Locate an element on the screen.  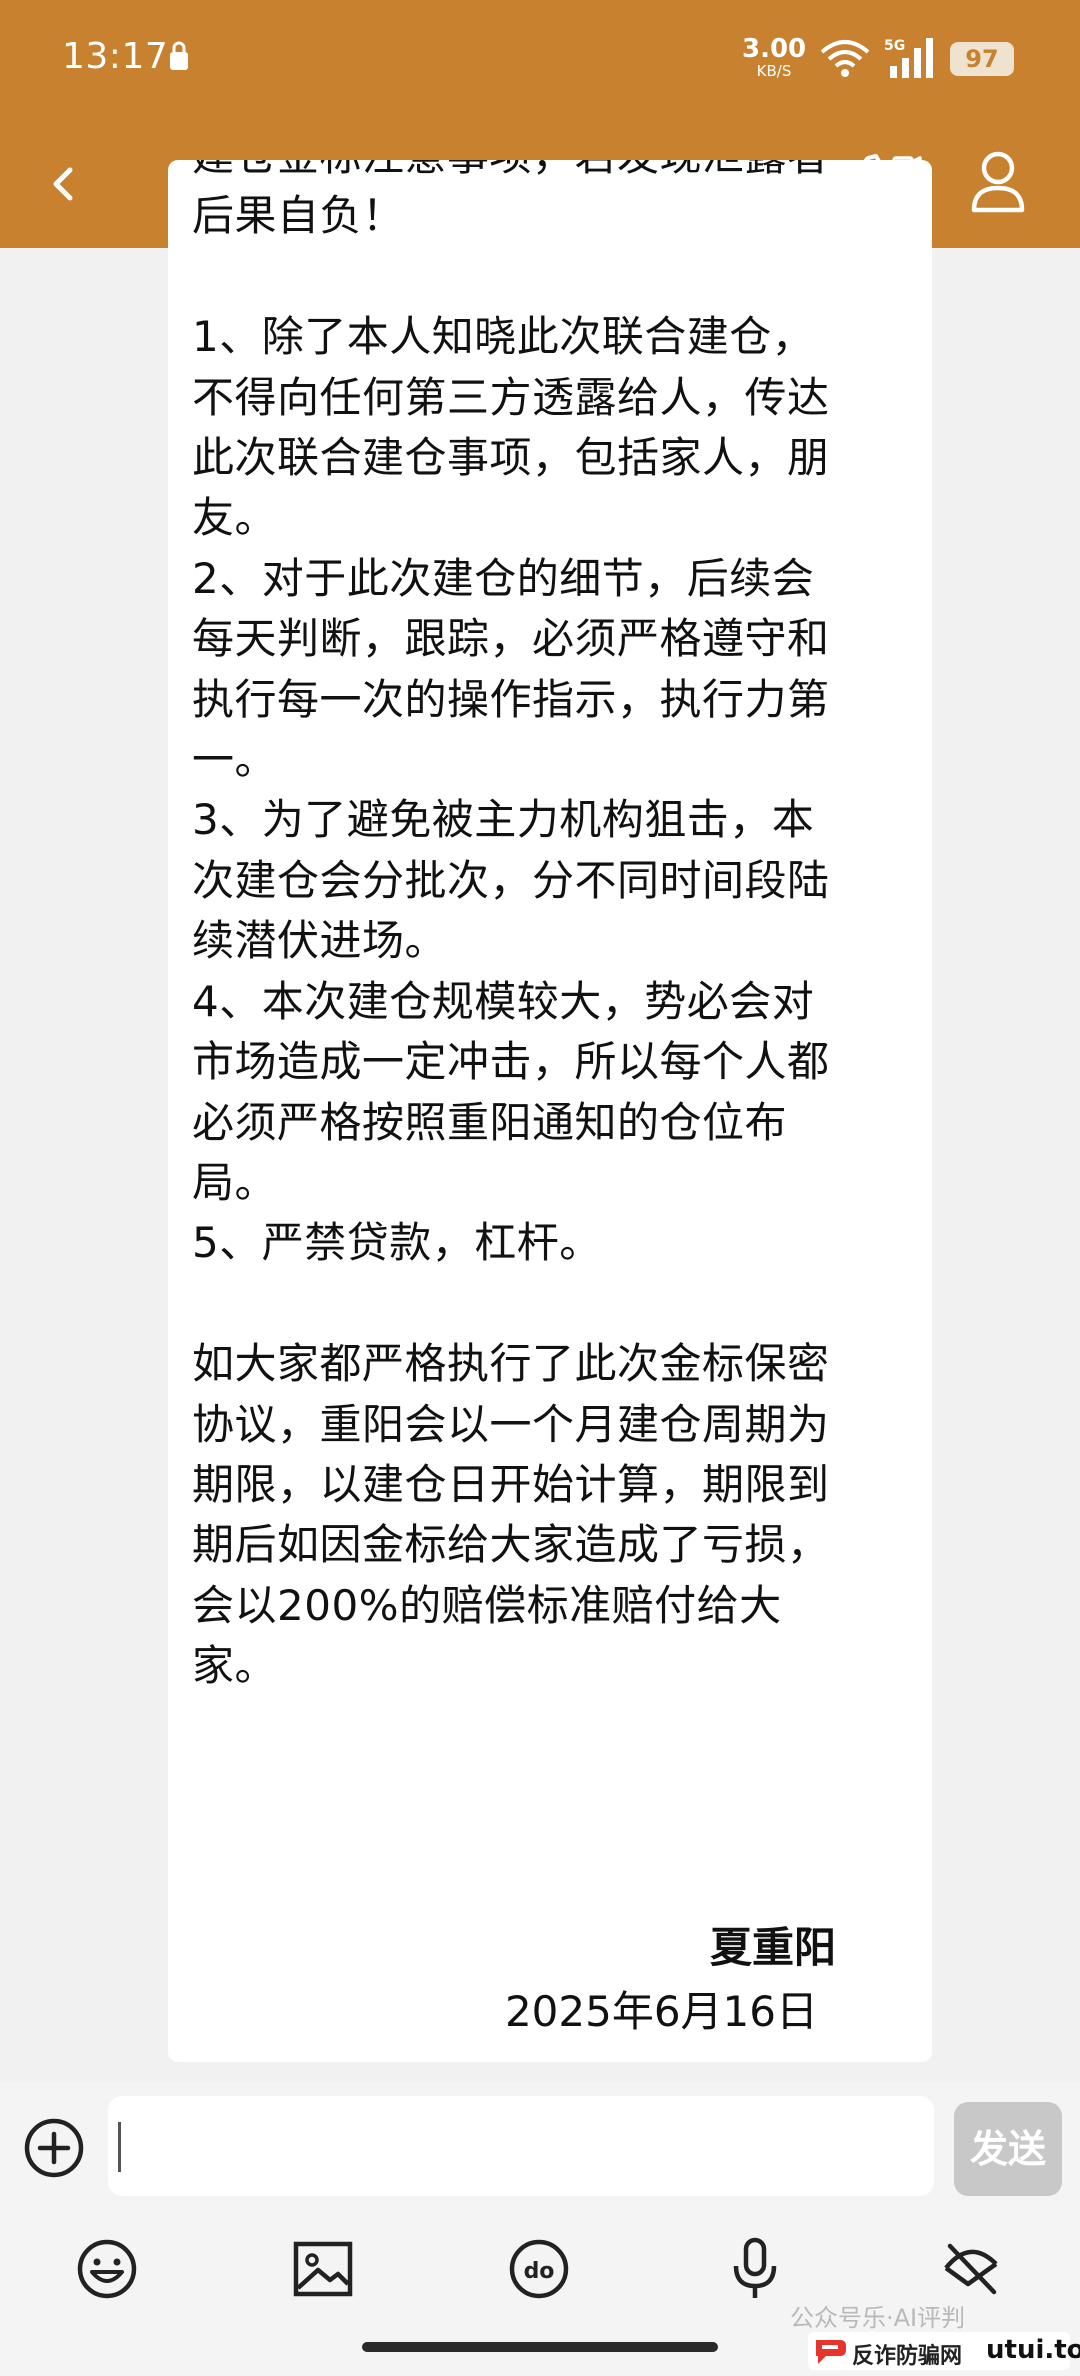
red-packet-button: do is located at coordinates (539, 2269).